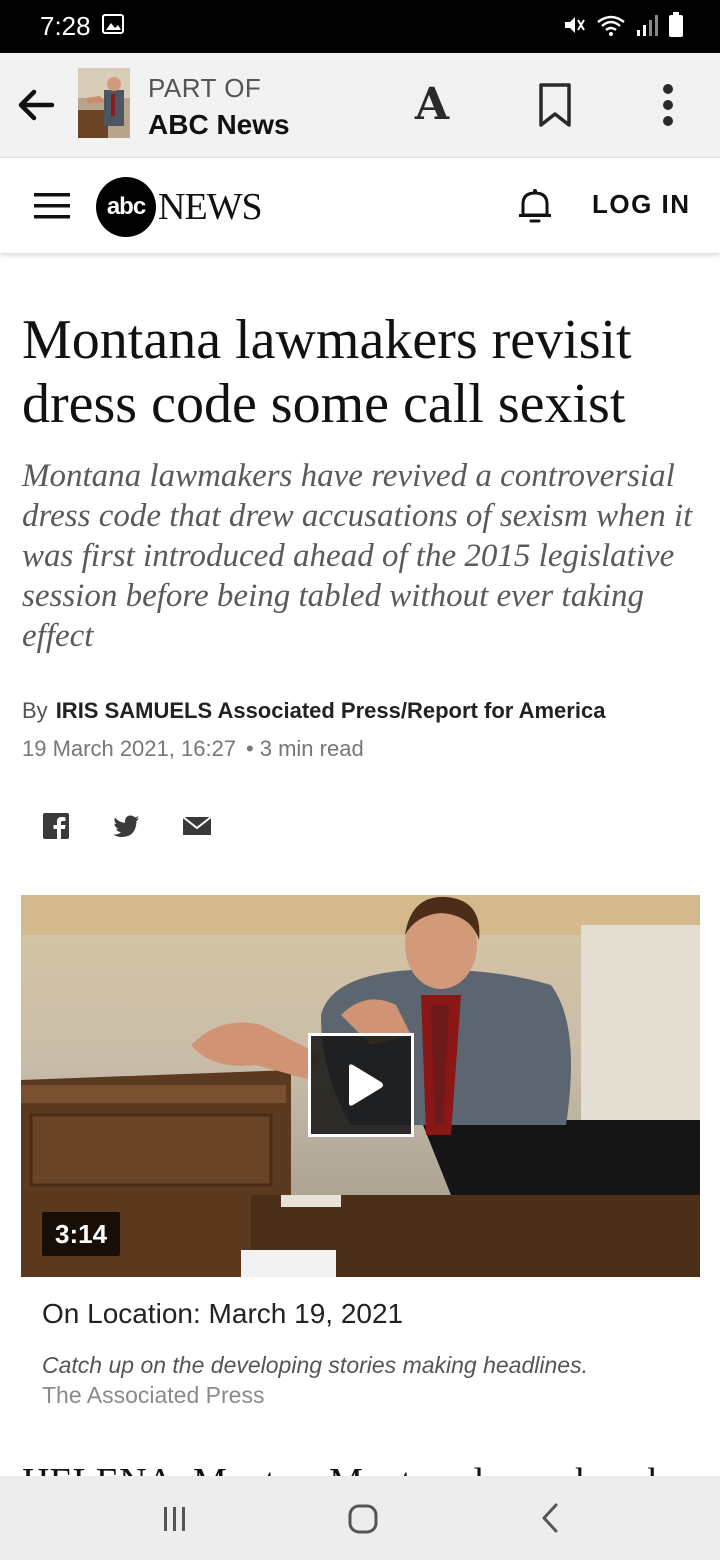 The height and width of the screenshot is (1560, 720). Describe the element at coordinates (676, 27) in the screenshot. I see `battery-icon` at that location.